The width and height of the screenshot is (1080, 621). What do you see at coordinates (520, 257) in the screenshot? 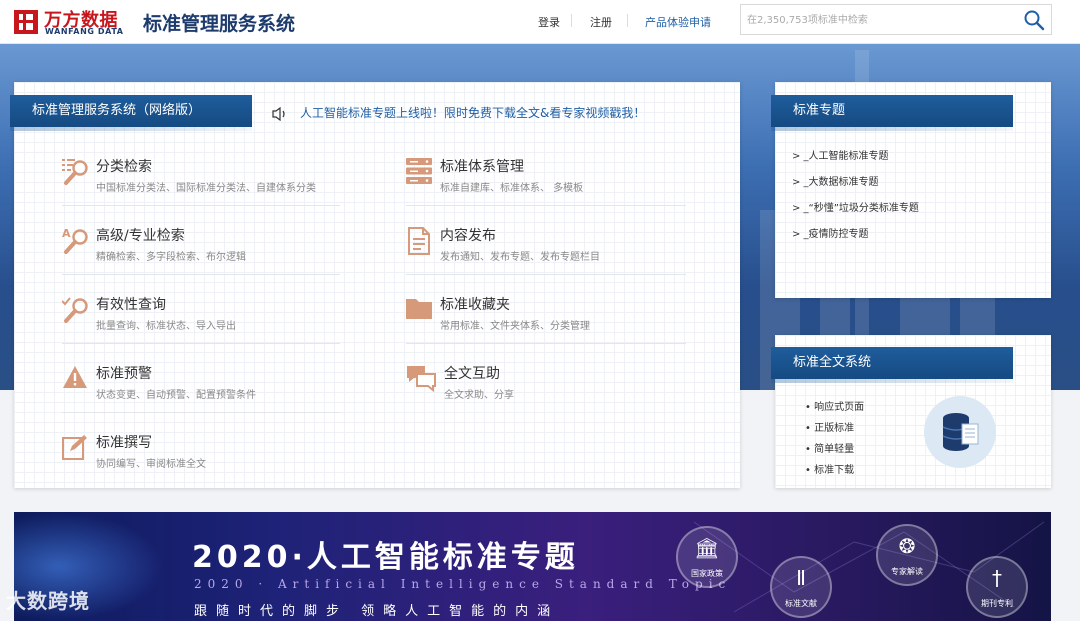
I see `feature-description: 发布通知、发布专题、发布专题栏目` at bounding box center [520, 257].